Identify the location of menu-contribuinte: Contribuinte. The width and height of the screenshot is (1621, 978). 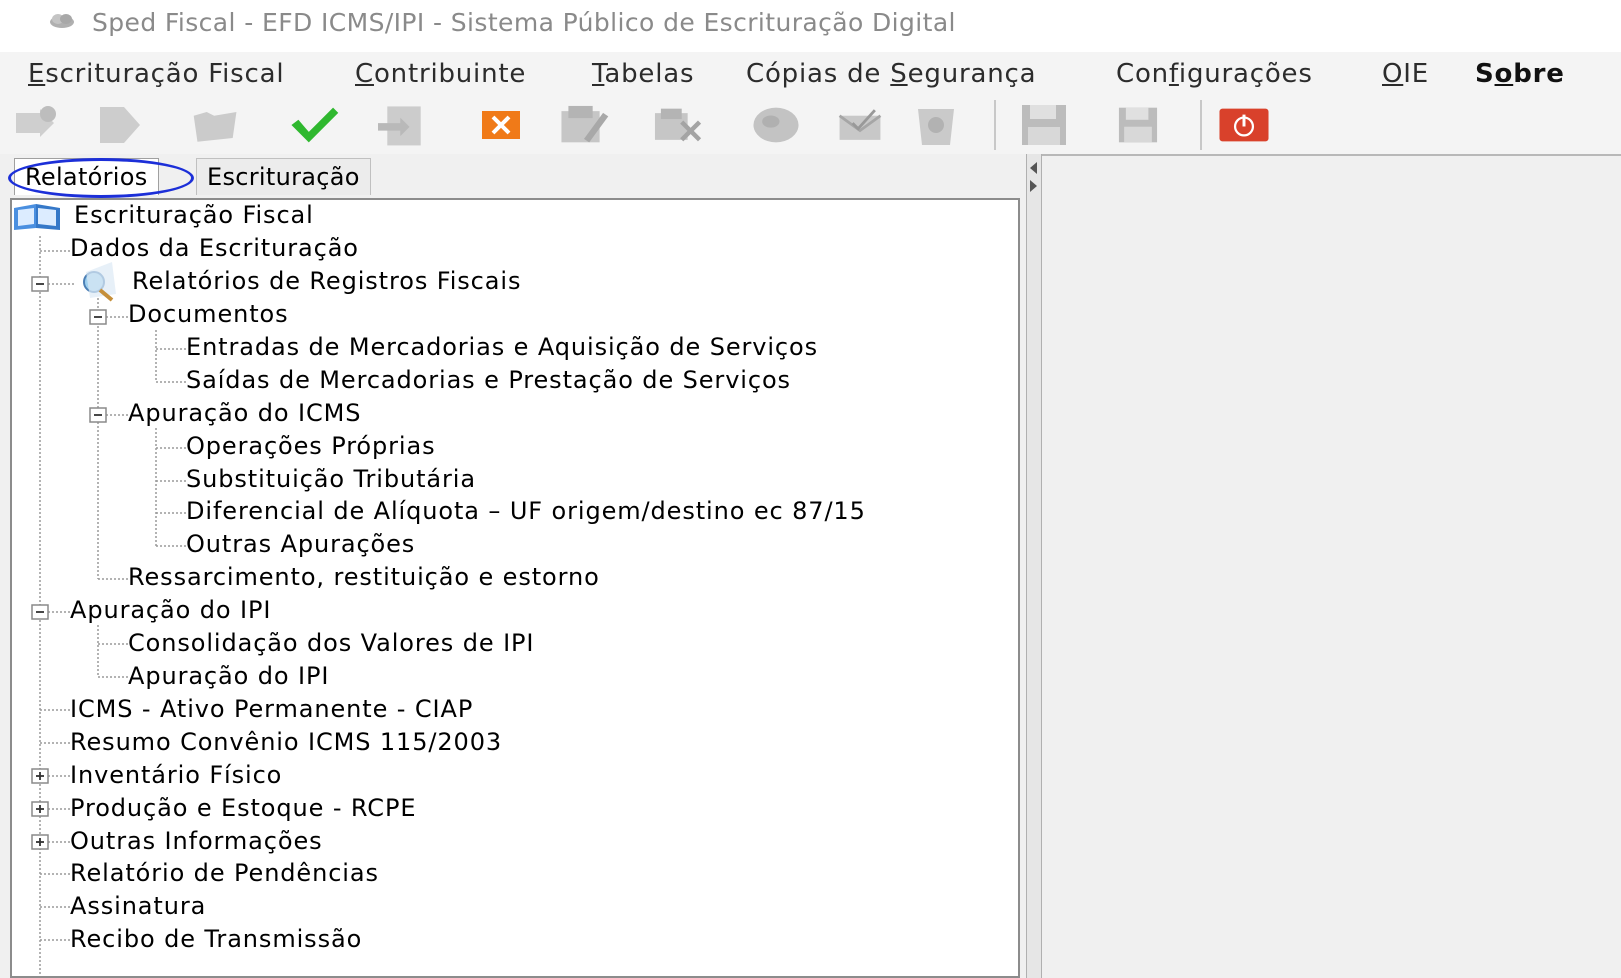
(440, 74).